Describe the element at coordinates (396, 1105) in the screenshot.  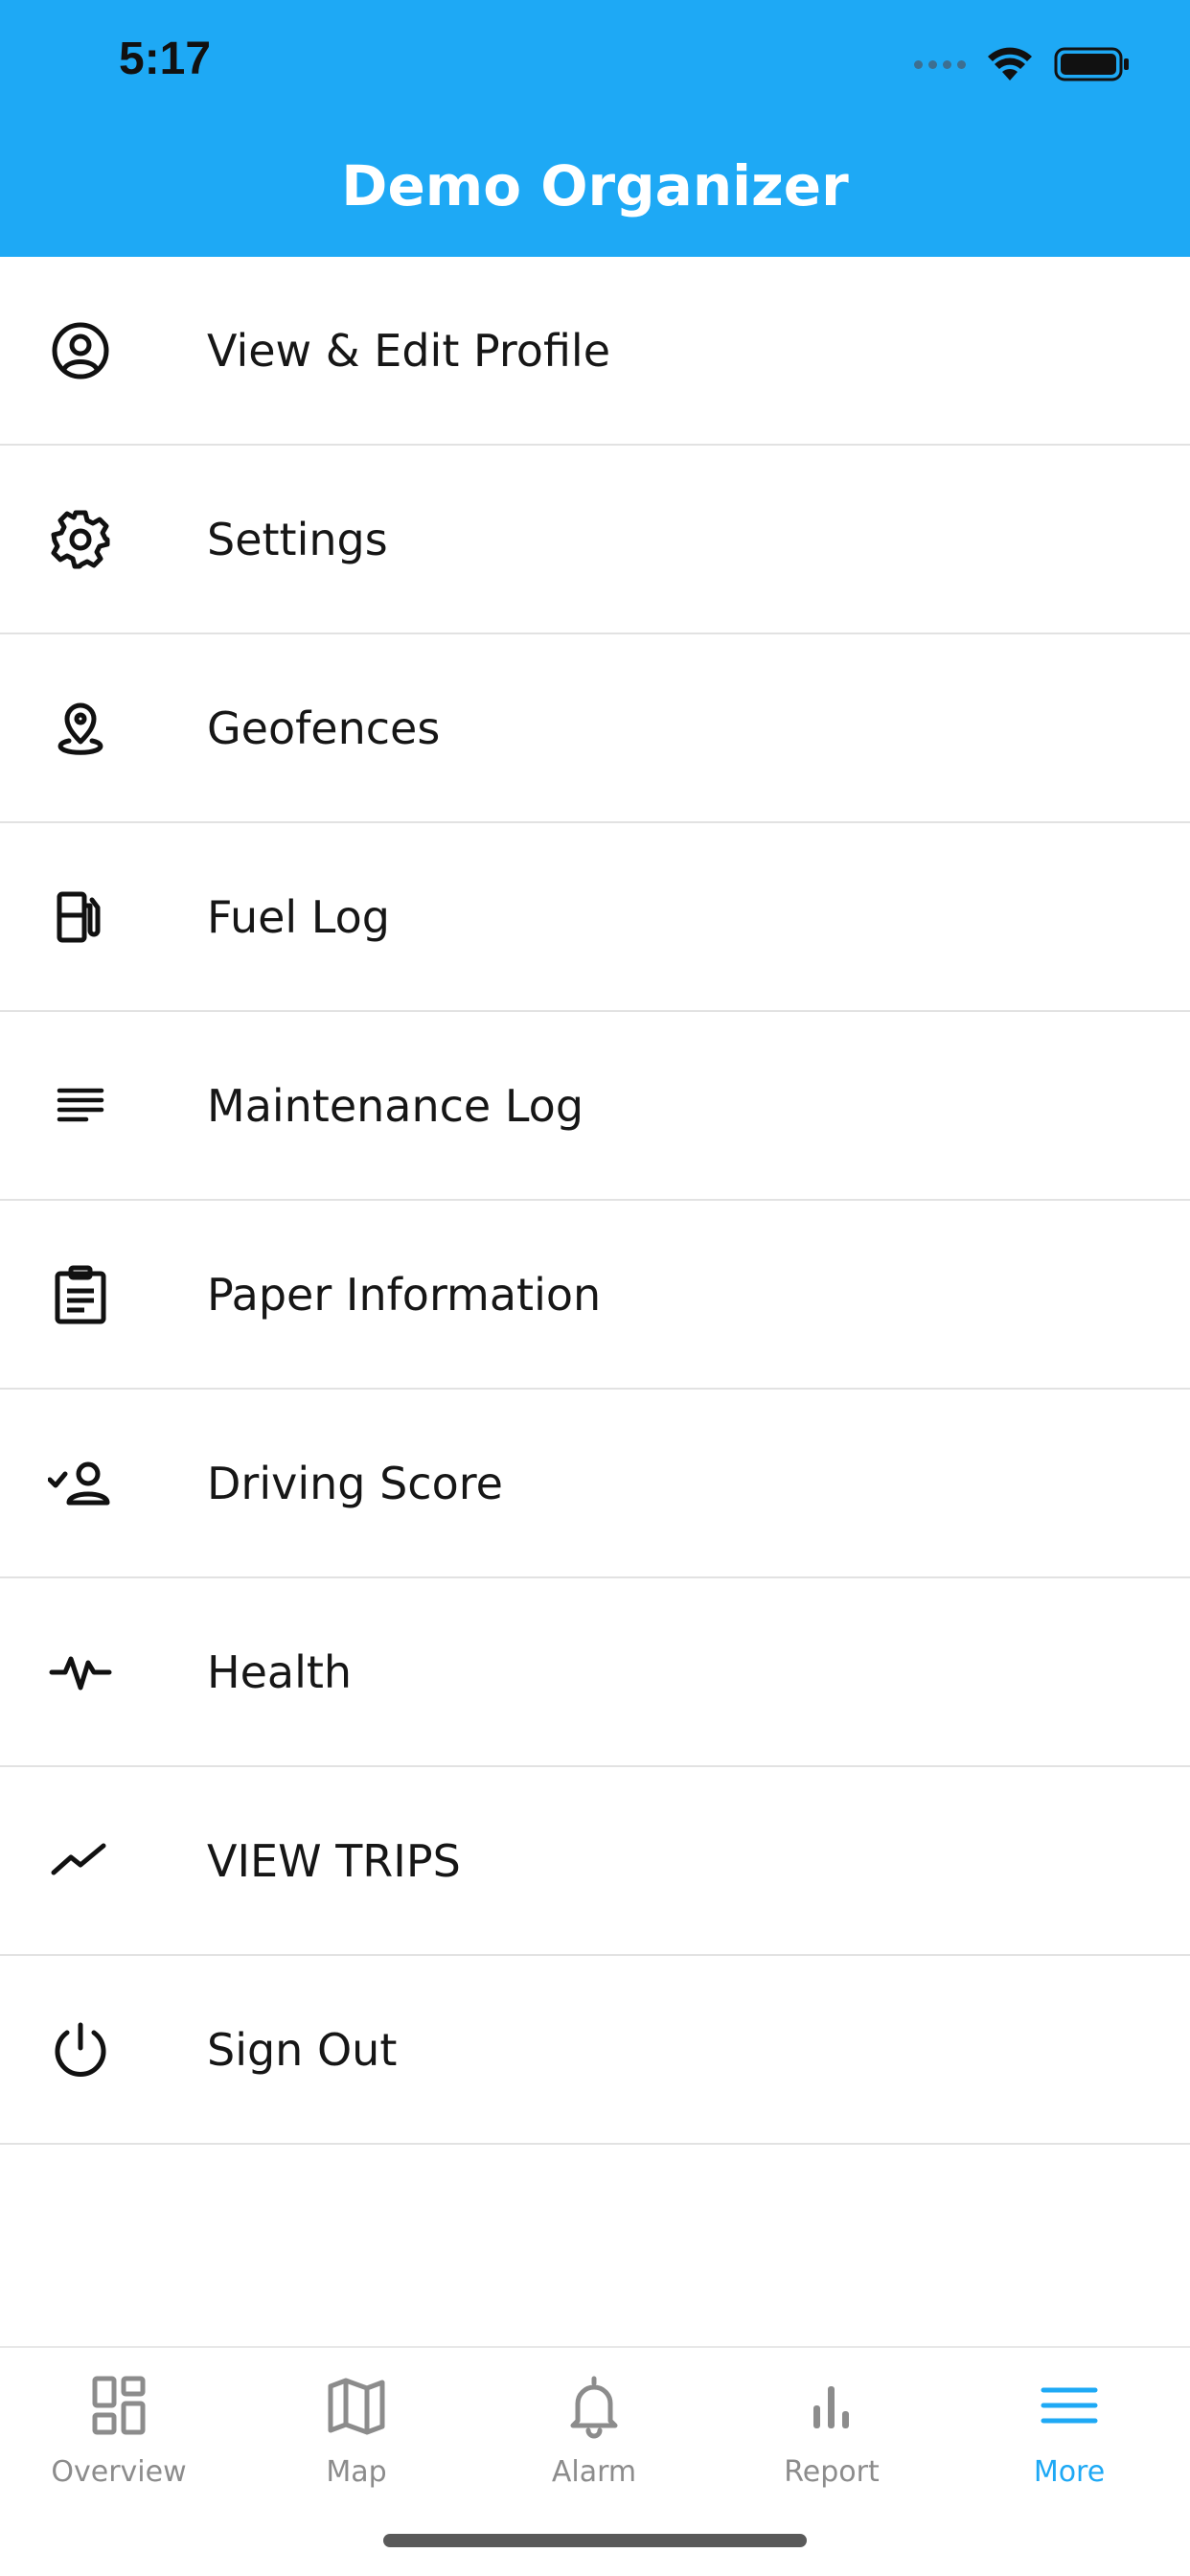
I see `menu-item-label: Maintenance Log` at that location.